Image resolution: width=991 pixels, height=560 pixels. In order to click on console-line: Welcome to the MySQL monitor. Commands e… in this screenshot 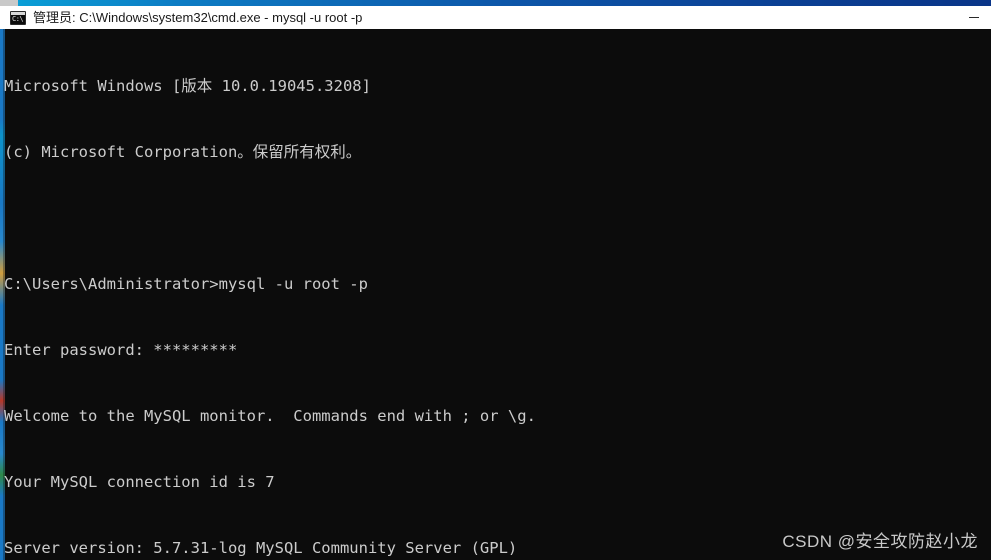, I will do `click(270, 416)`.